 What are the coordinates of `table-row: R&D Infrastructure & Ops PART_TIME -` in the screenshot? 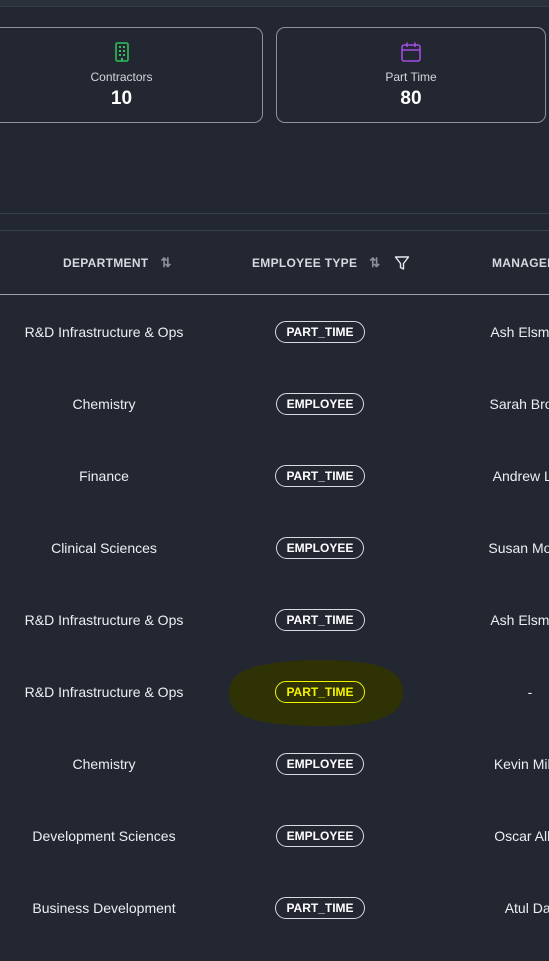 It's located at (274, 692).